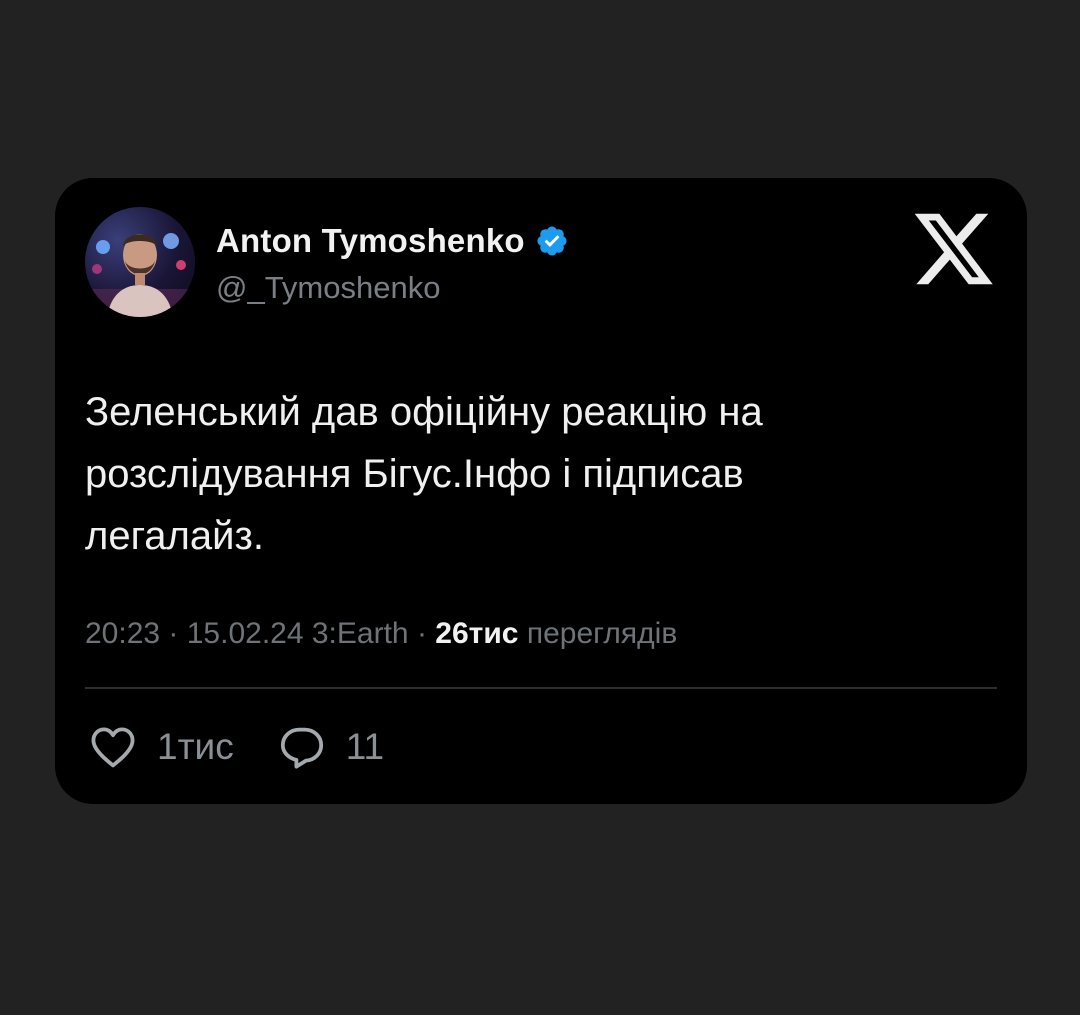 The image size is (1080, 1015). What do you see at coordinates (954, 249) in the screenshot?
I see `x-logo-icon` at bounding box center [954, 249].